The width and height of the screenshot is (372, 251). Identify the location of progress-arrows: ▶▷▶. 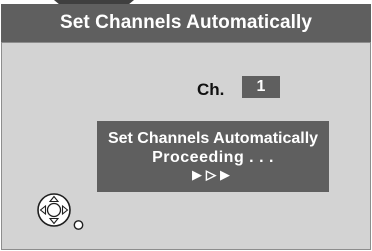
(213, 175).